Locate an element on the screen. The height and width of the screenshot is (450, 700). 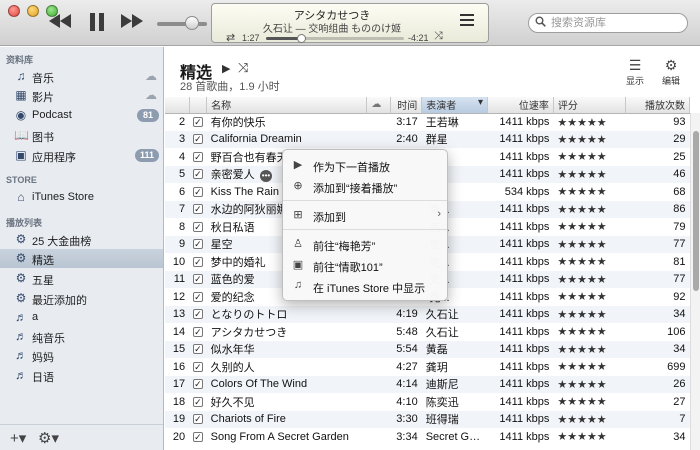
sidebar-item-mom: ♬ 妈妈 is located at coordinates (81, 355).